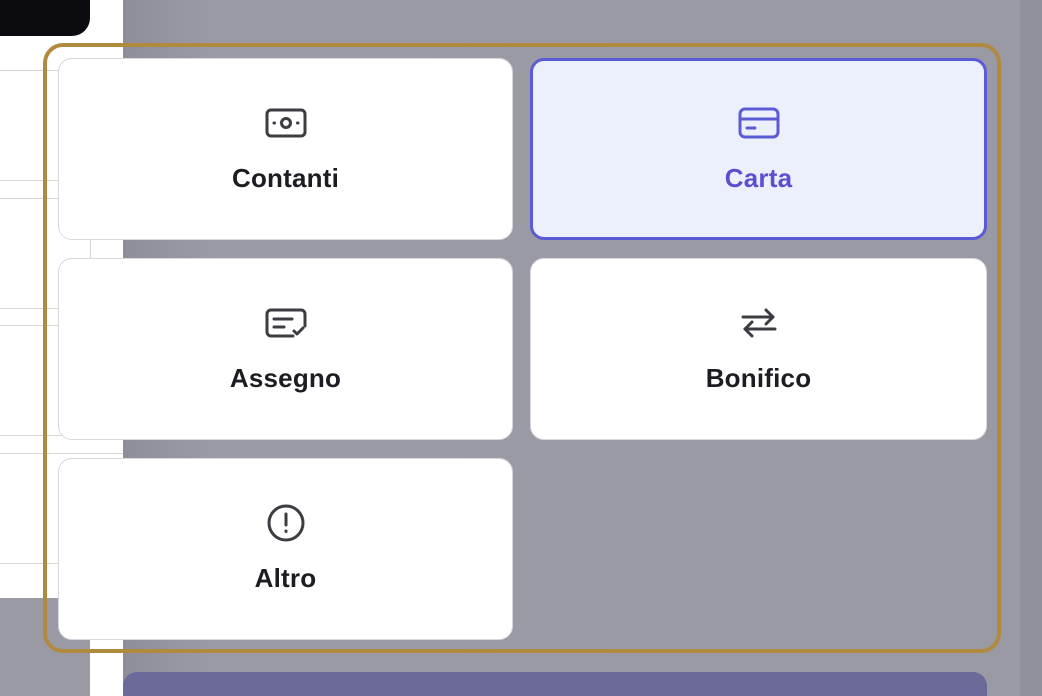 The image size is (1042, 696). I want to click on confirm-button, so click(555, 684).